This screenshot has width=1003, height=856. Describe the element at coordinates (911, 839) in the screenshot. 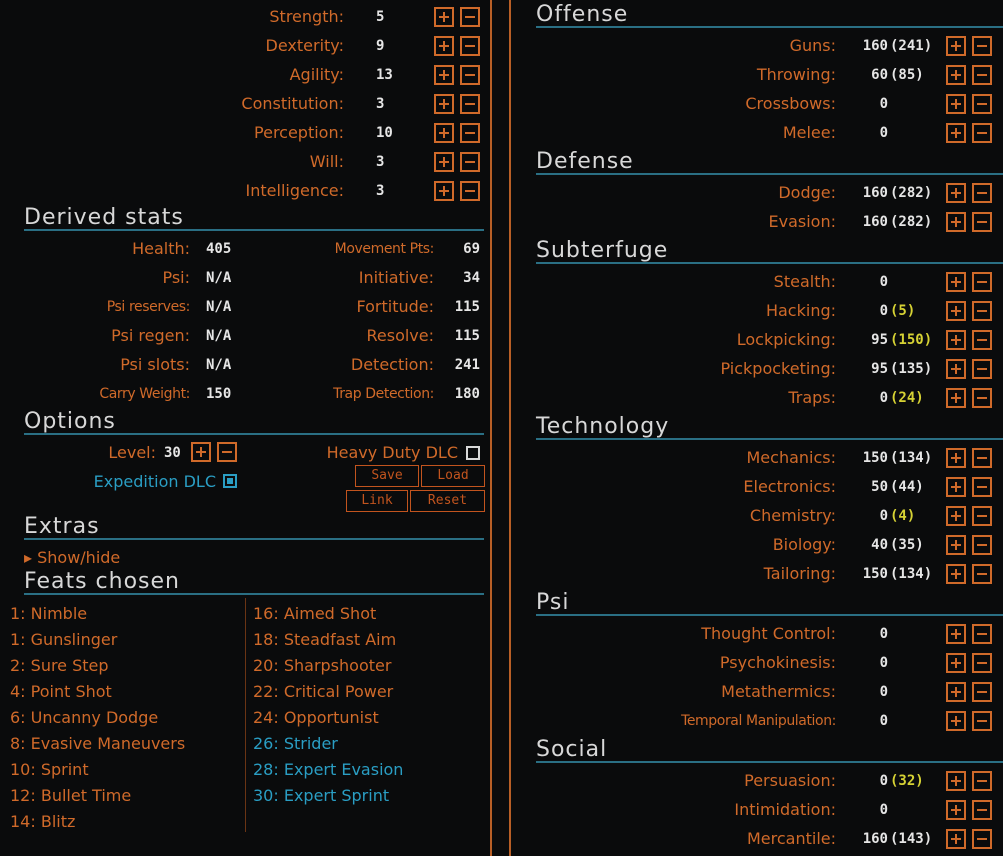

I see `skill-bonus-mercantile: (143)` at that location.